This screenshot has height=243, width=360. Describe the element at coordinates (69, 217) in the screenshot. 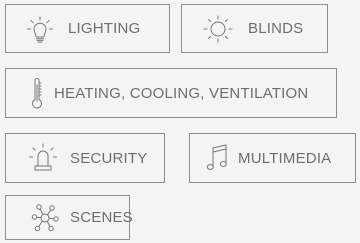

I see `scenes-button: SCENES` at that location.